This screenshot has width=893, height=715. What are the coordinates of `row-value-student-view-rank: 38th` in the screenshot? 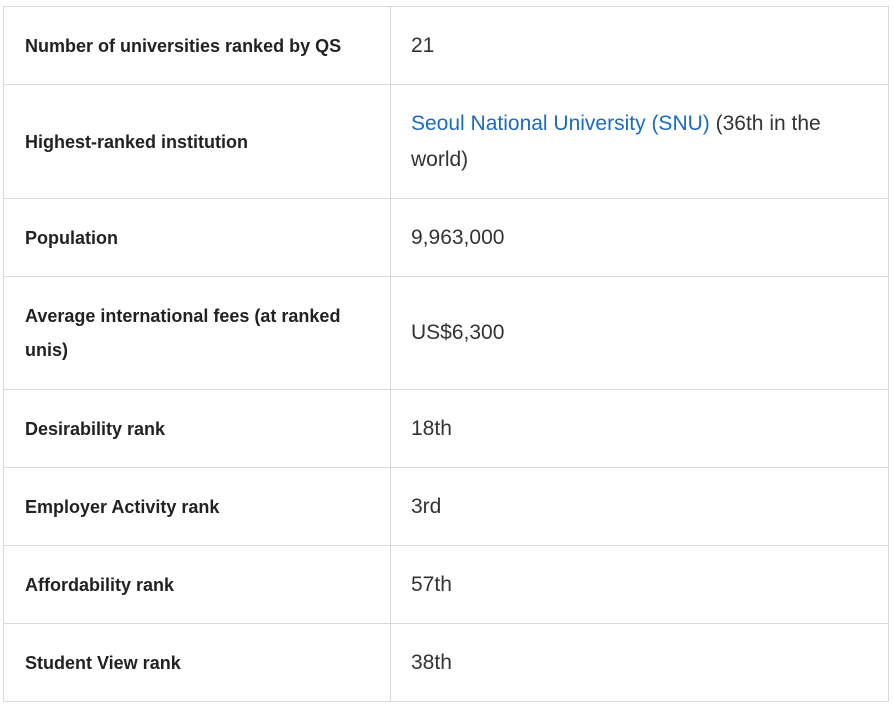 It's located at (639, 662).